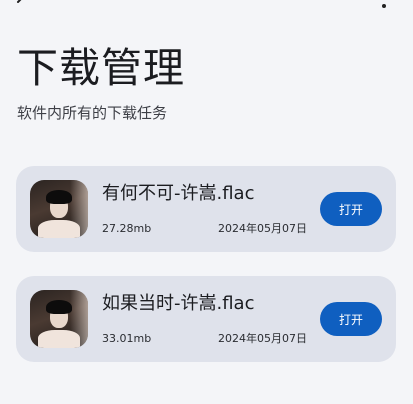 The width and height of the screenshot is (413, 404). Describe the element at coordinates (22, 4) in the screenshot. I see `back-arrow-icon` at that location.